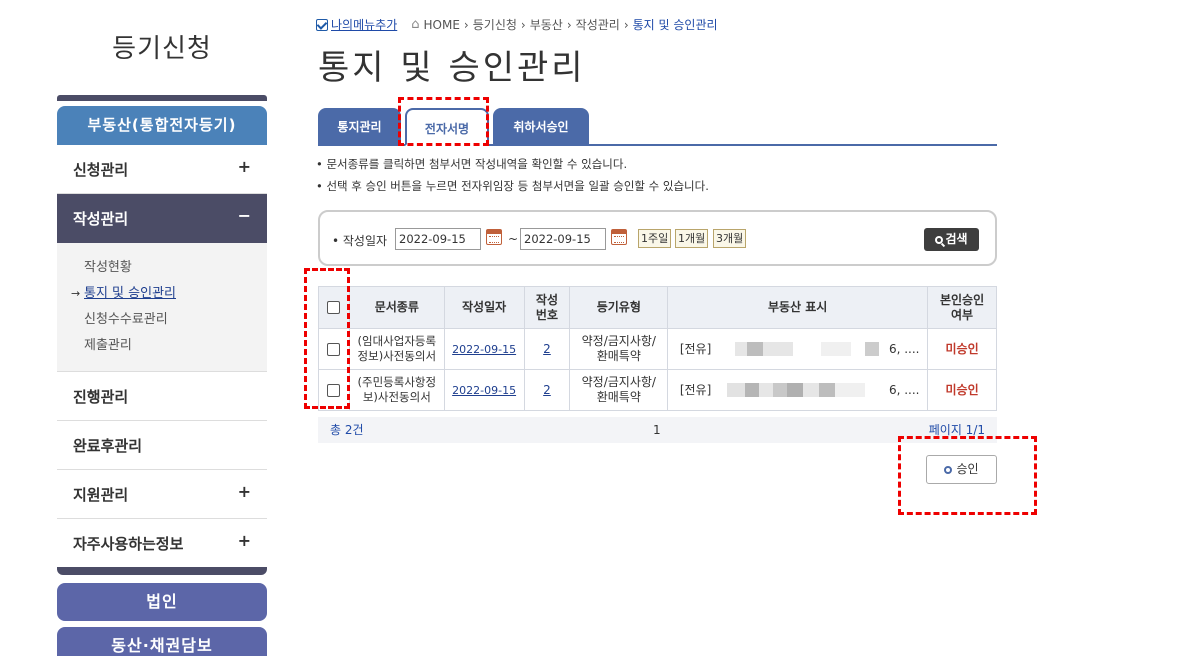  Describe the element at coordinates (130, 293) in the screenshot. I see `submenu-item-label: 통지 및 승인관리` at that location.